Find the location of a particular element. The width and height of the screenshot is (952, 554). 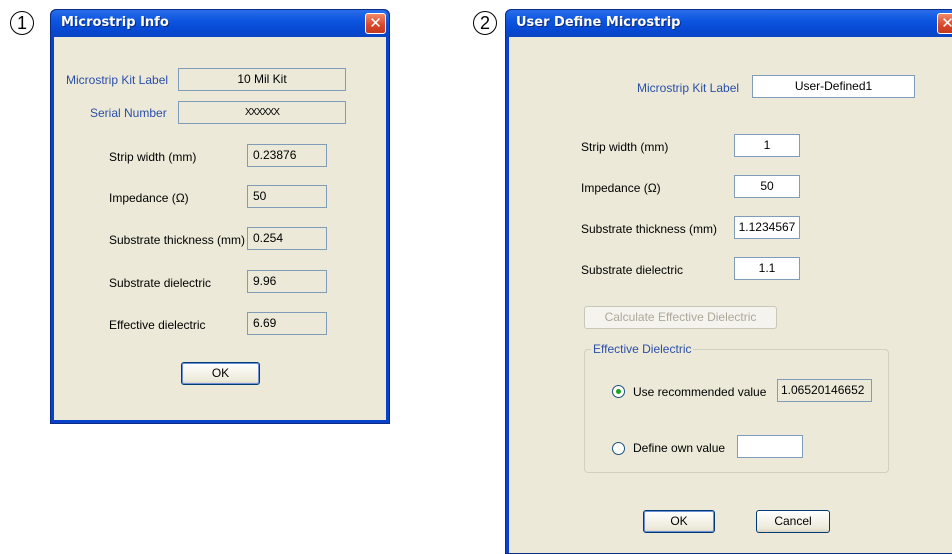

step-badge-1: 1 is located at coordinates (22, 23).